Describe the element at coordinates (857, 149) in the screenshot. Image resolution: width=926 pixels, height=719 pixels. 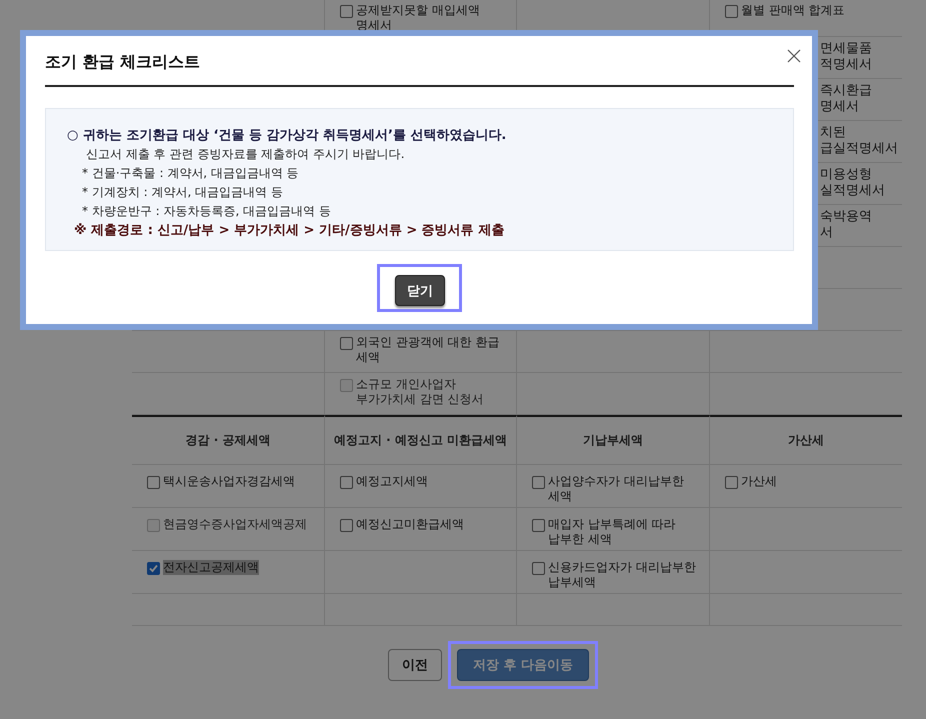
I see `cell-text: 급실적명세서` at that location.